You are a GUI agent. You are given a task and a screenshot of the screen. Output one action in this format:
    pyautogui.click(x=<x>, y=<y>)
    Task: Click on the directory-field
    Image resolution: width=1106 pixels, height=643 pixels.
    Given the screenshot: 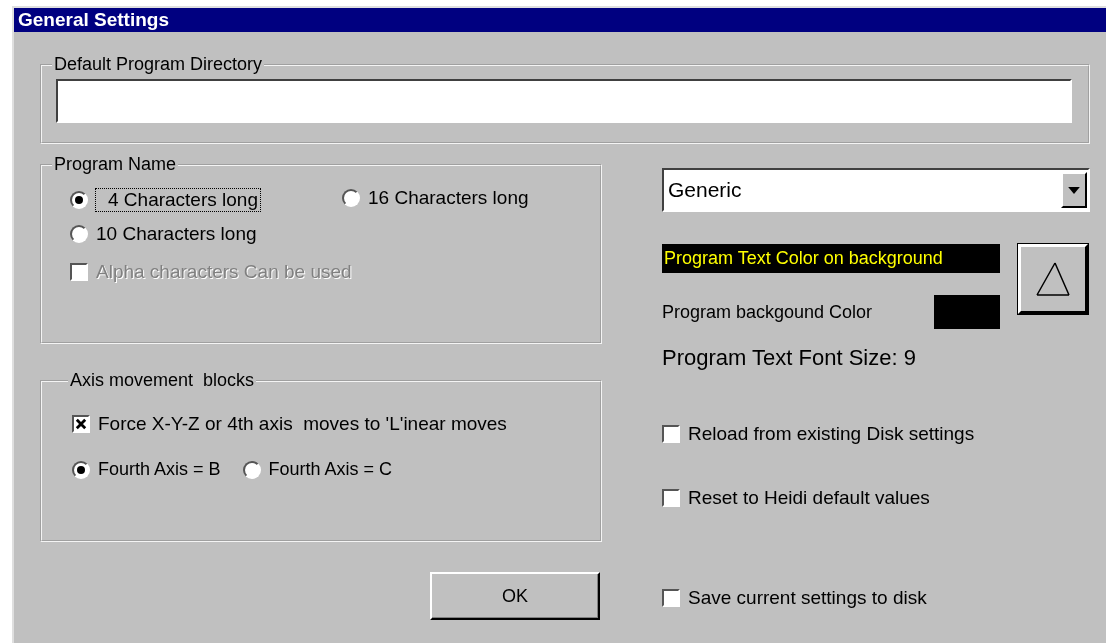 What is the action you would take?
    pyautogui.click(x=564, y=101)
    